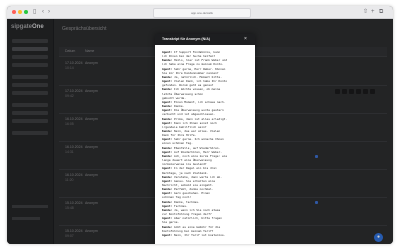  What do you see at coordinates (26, 12) in the screenshot?
I see `maximize-window-button` at bounding box center [26, 12].